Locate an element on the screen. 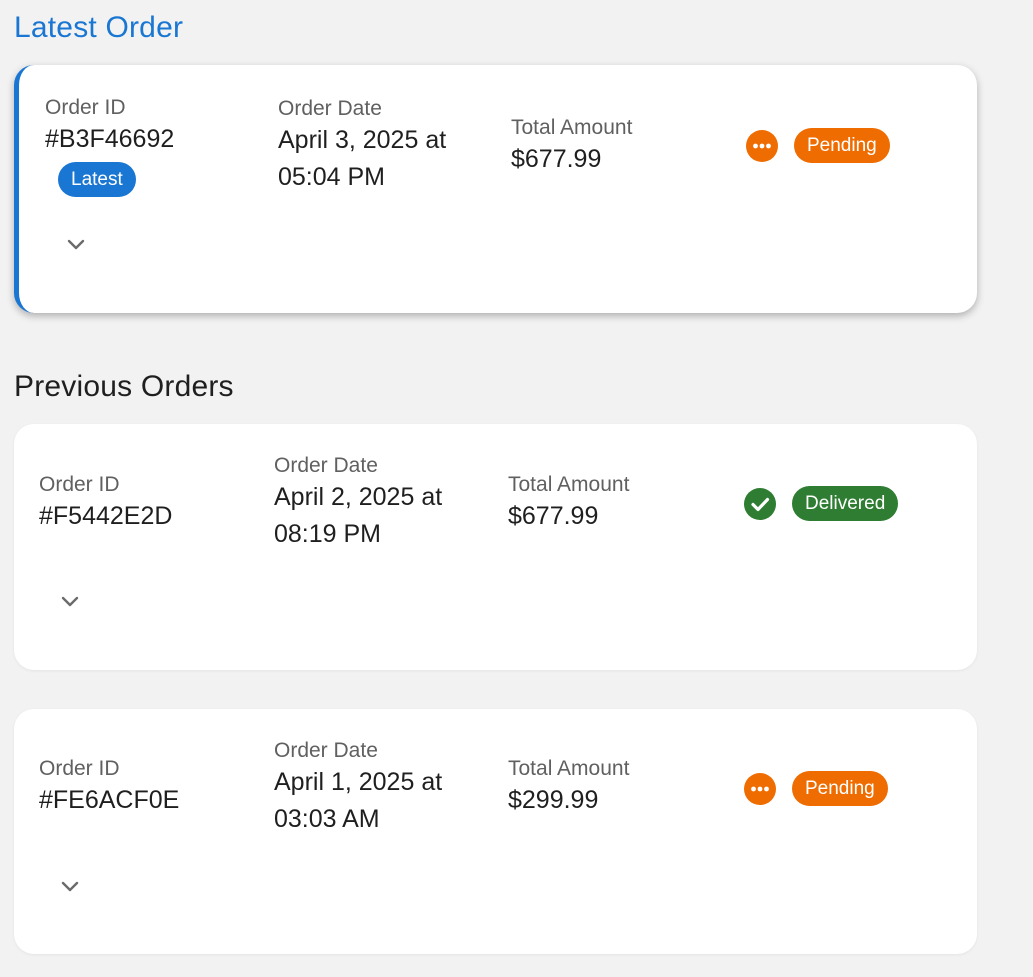 This screenshot has height=977, width=1033. latest-order-heading: Latest Order is located at coordinates (99, 27).